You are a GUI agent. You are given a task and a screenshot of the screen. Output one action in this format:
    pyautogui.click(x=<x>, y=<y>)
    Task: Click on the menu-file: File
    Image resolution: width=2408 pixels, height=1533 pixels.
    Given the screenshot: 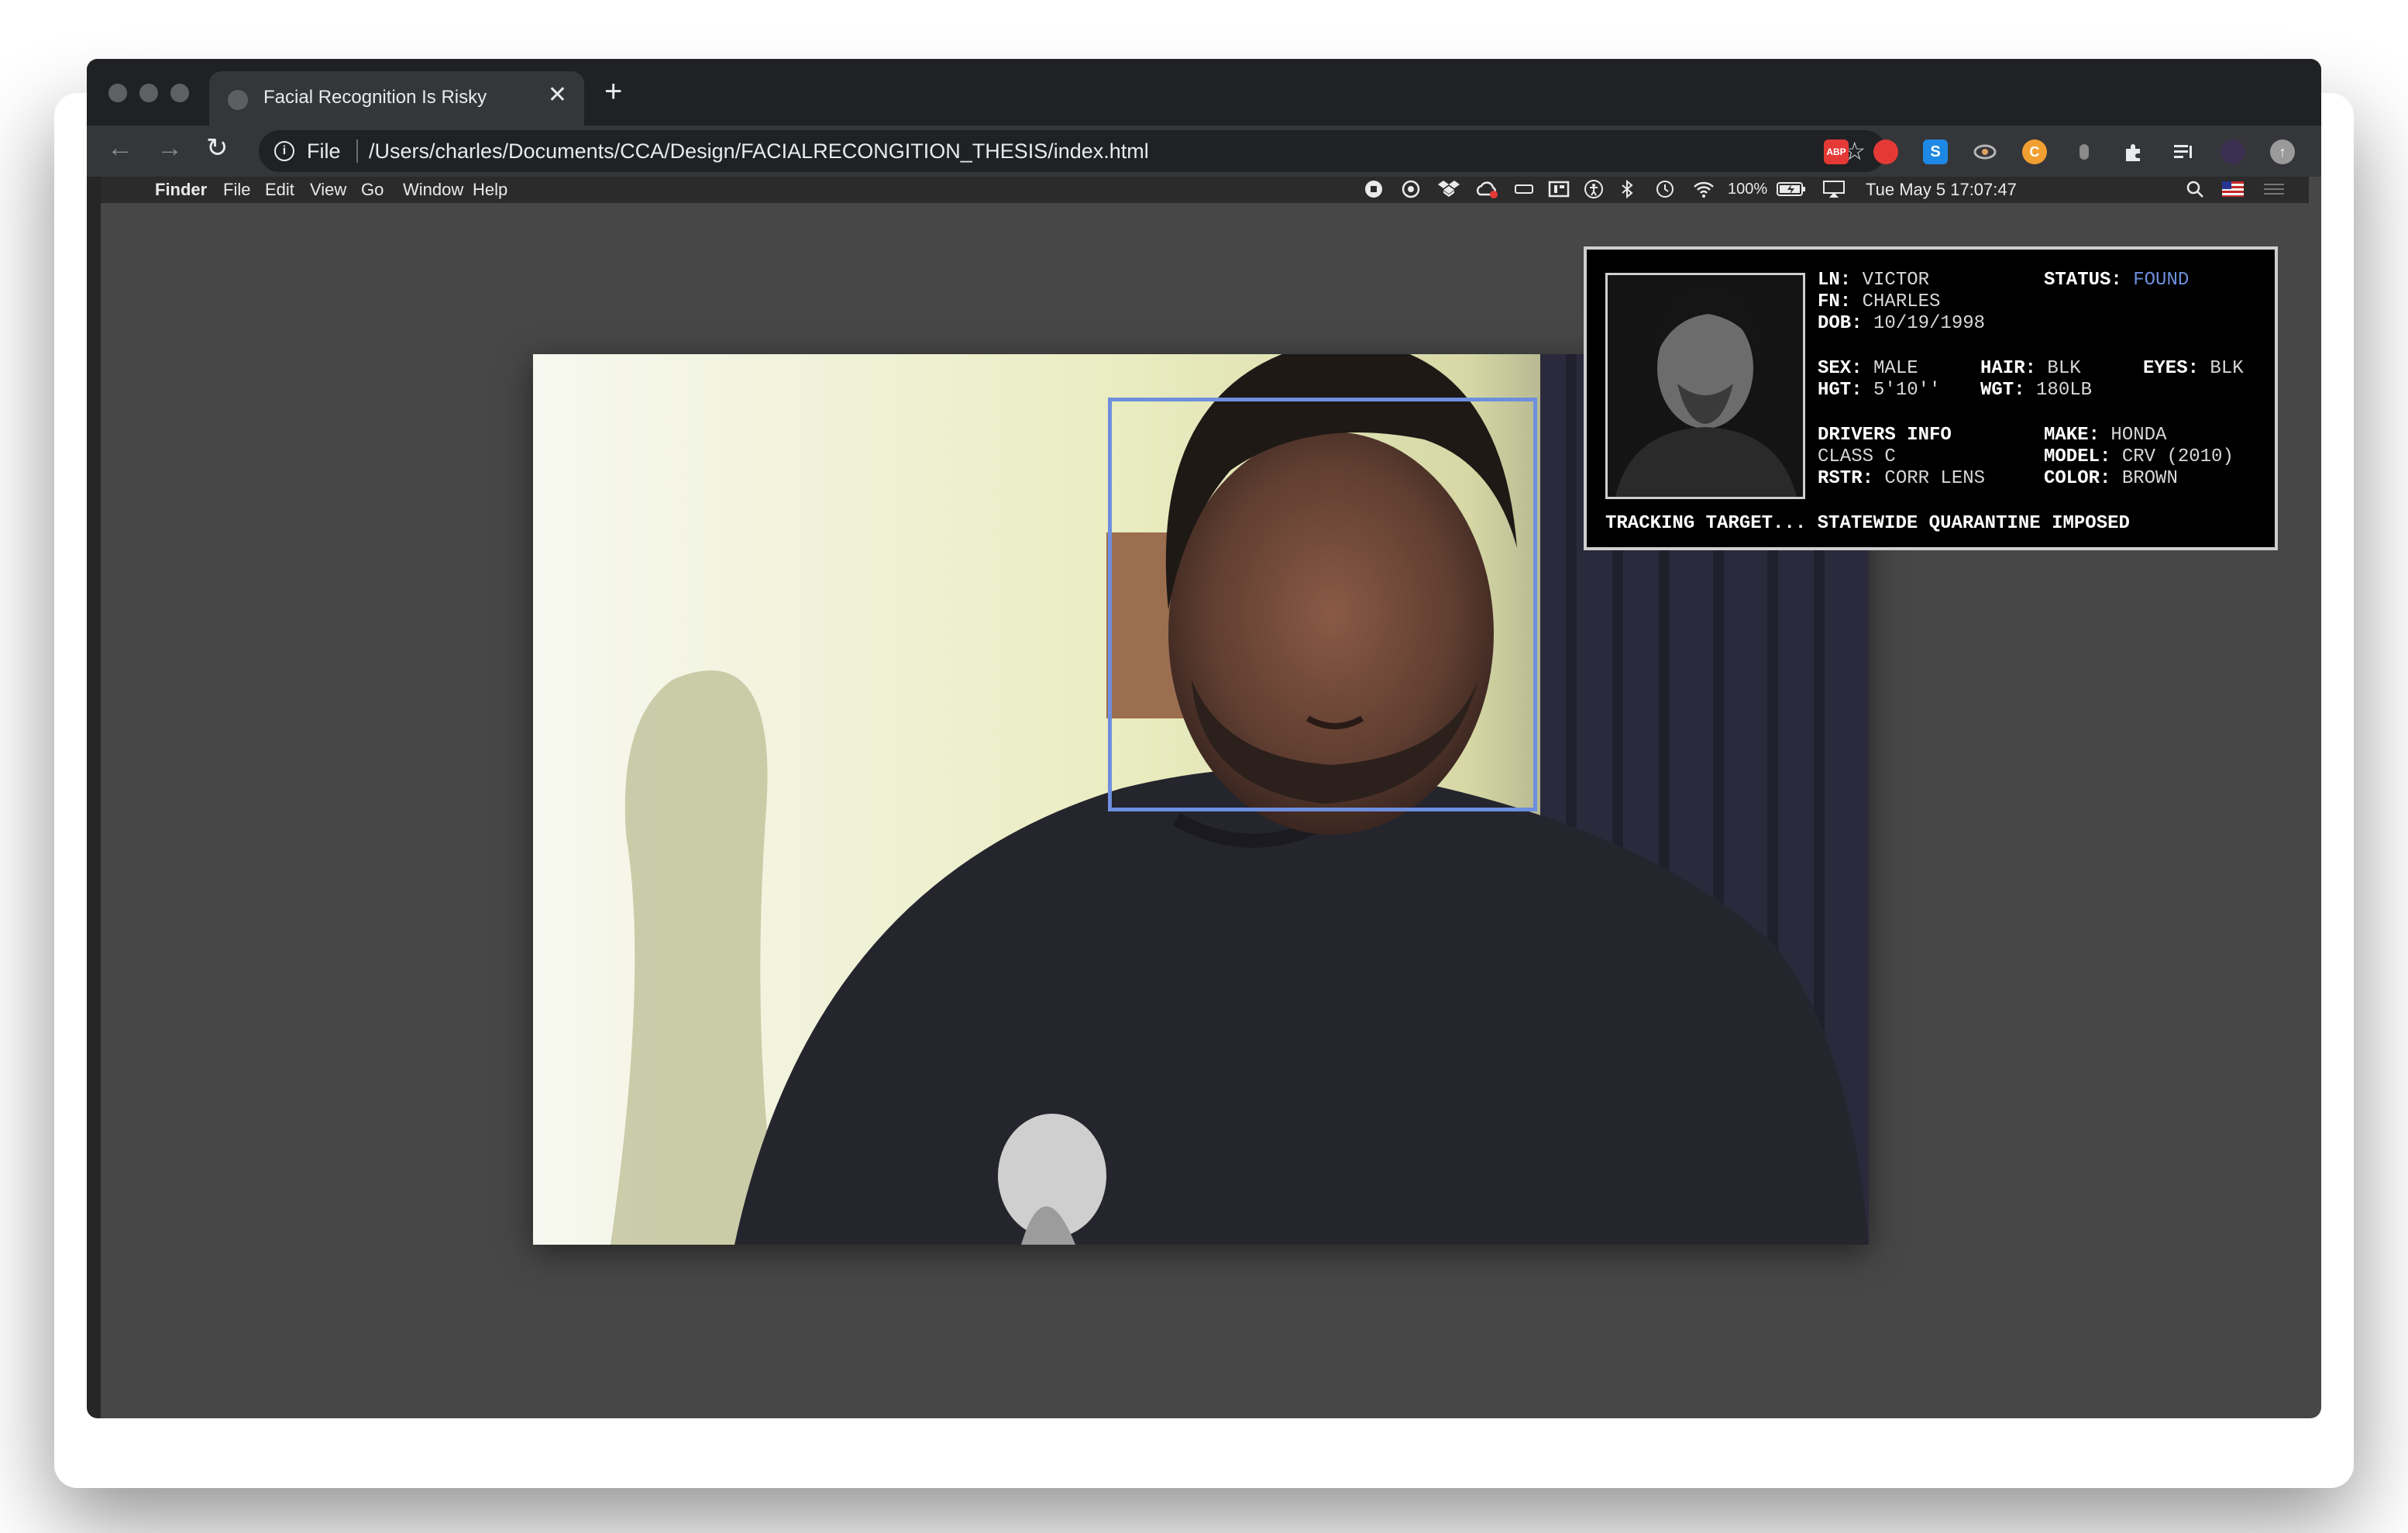 What is the action you would take?
    pyautogui.click(x=236, y=190)
    